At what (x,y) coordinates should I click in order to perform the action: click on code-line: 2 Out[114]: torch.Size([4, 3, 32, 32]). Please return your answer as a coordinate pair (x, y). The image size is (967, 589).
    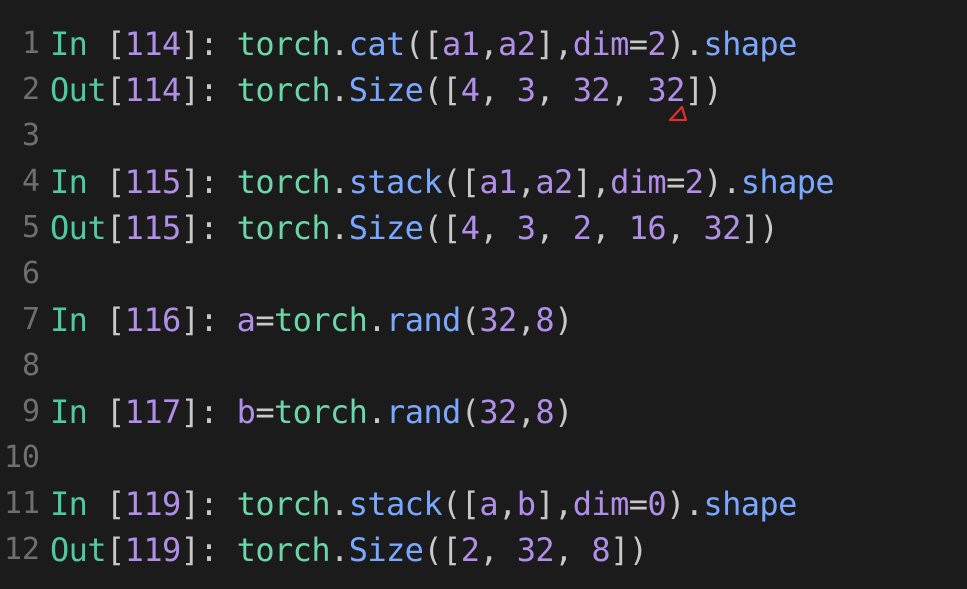
    Looking at the image, I should click on (483, 90).